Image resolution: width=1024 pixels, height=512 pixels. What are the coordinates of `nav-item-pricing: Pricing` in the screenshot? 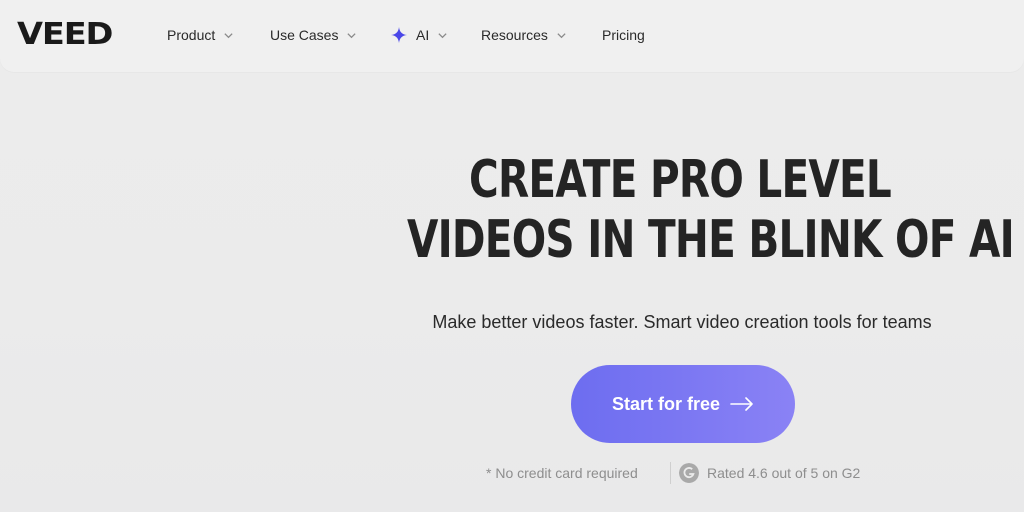 It's located at (623, 35).